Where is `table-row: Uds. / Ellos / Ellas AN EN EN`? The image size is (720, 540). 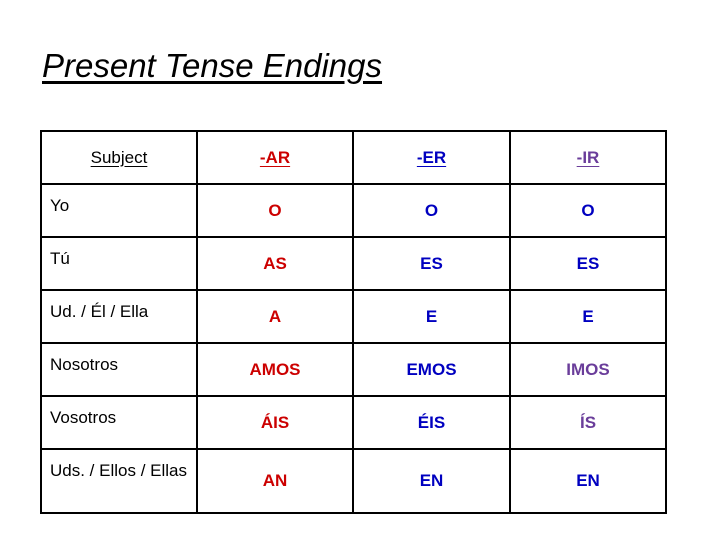 table-row: Uds. / Ellos / Ellas AN EN EN is located at coordinates (353, 481).